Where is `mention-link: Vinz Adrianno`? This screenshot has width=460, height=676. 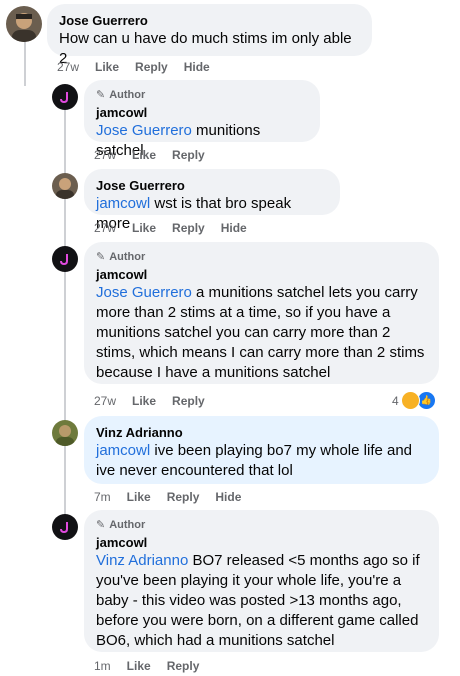
mention-link: Vinz Adrianno is located at coordinates (142, 560).